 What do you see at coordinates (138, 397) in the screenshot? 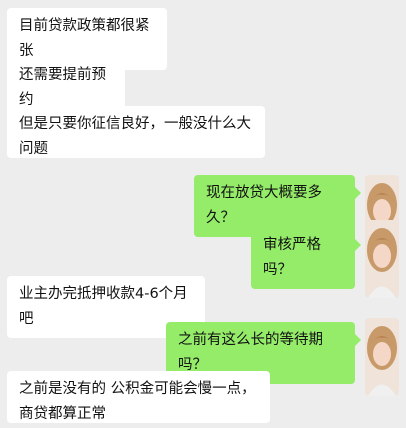
I see `message-incoming: 之前是没有的 公积金可能会慢一点，商贷都算正常` at bounding box center [138, 397].